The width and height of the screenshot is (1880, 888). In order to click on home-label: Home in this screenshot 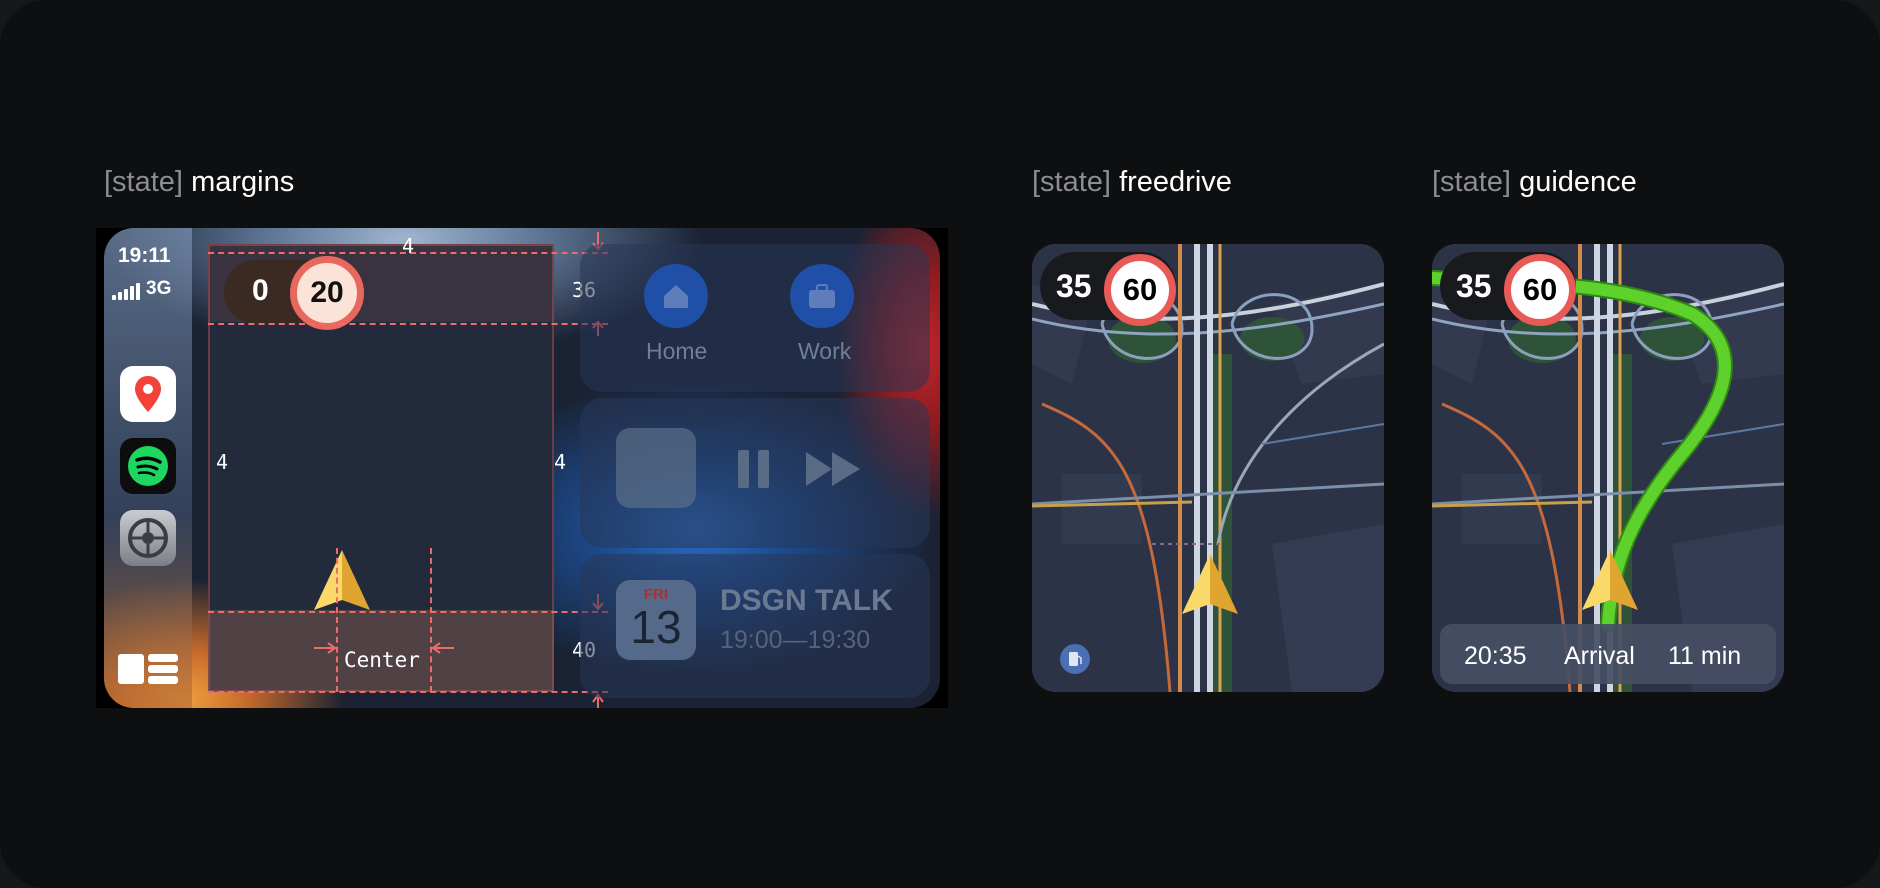, I will do `click(677, 351)`.